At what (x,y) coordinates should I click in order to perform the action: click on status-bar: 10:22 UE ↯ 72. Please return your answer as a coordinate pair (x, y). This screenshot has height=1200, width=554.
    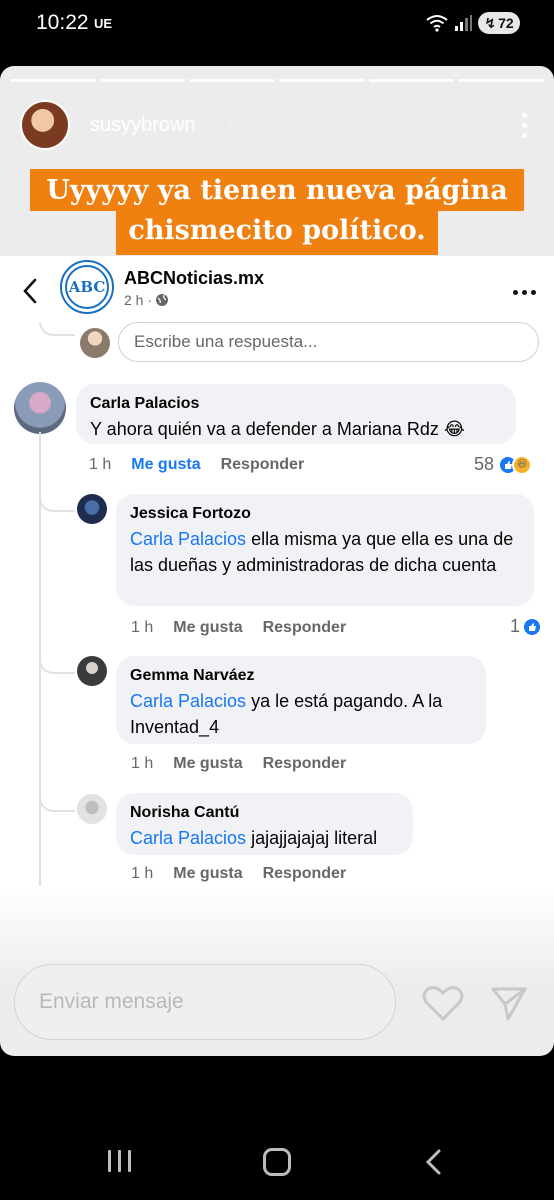
    Looking at the image, I should click on (277, 25).